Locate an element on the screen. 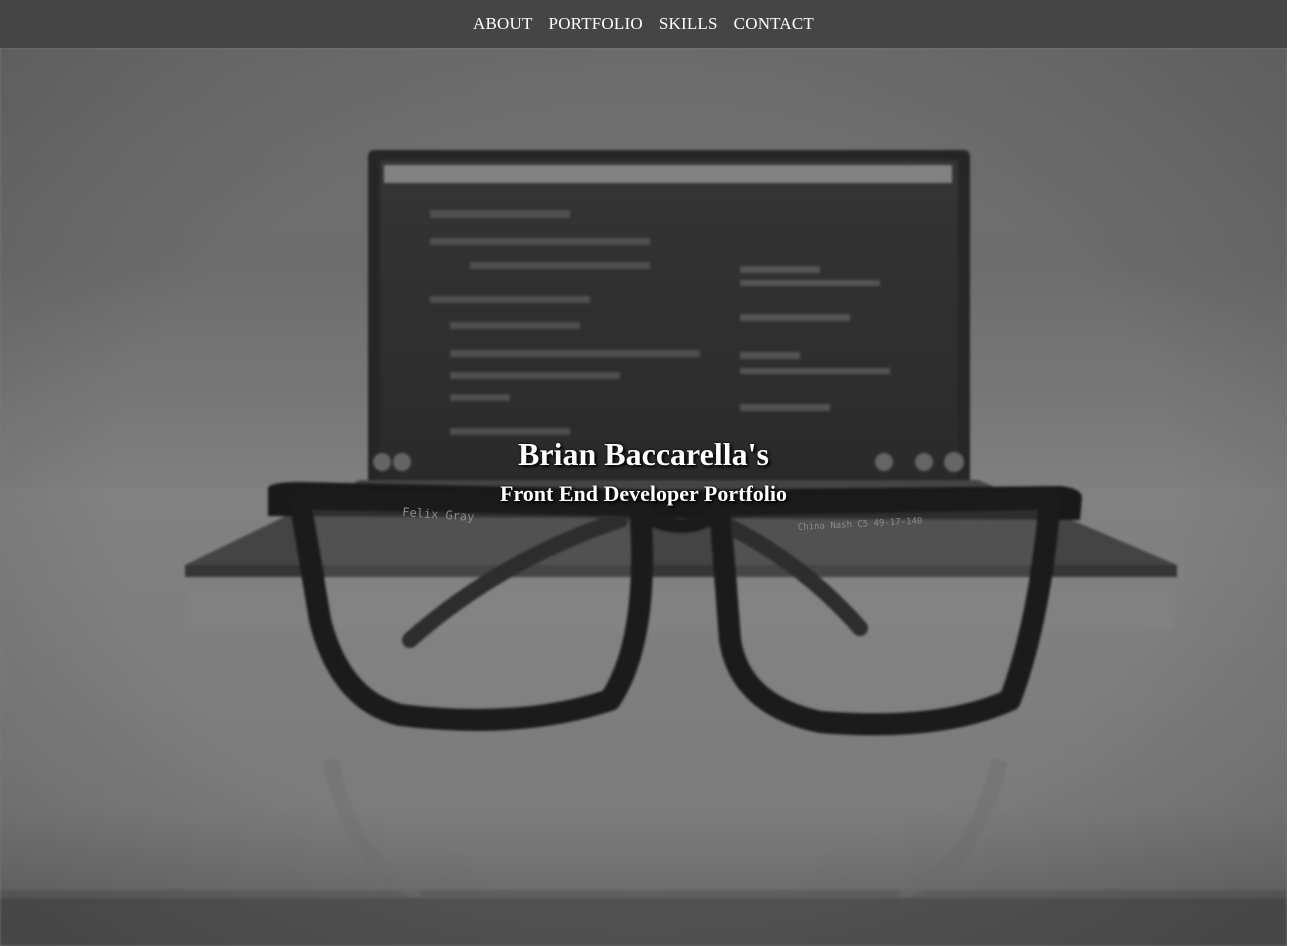 This screenshot has height=946, width=1290. glasses-brand-text: Felix Gray is located at coordinates (438, 514).